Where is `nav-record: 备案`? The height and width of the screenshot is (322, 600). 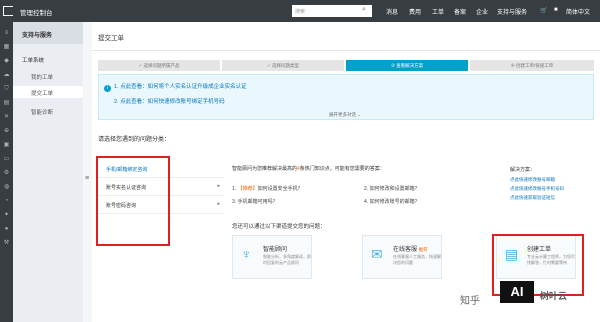 nav-record: 备案 is located at coordinates (460, 11).